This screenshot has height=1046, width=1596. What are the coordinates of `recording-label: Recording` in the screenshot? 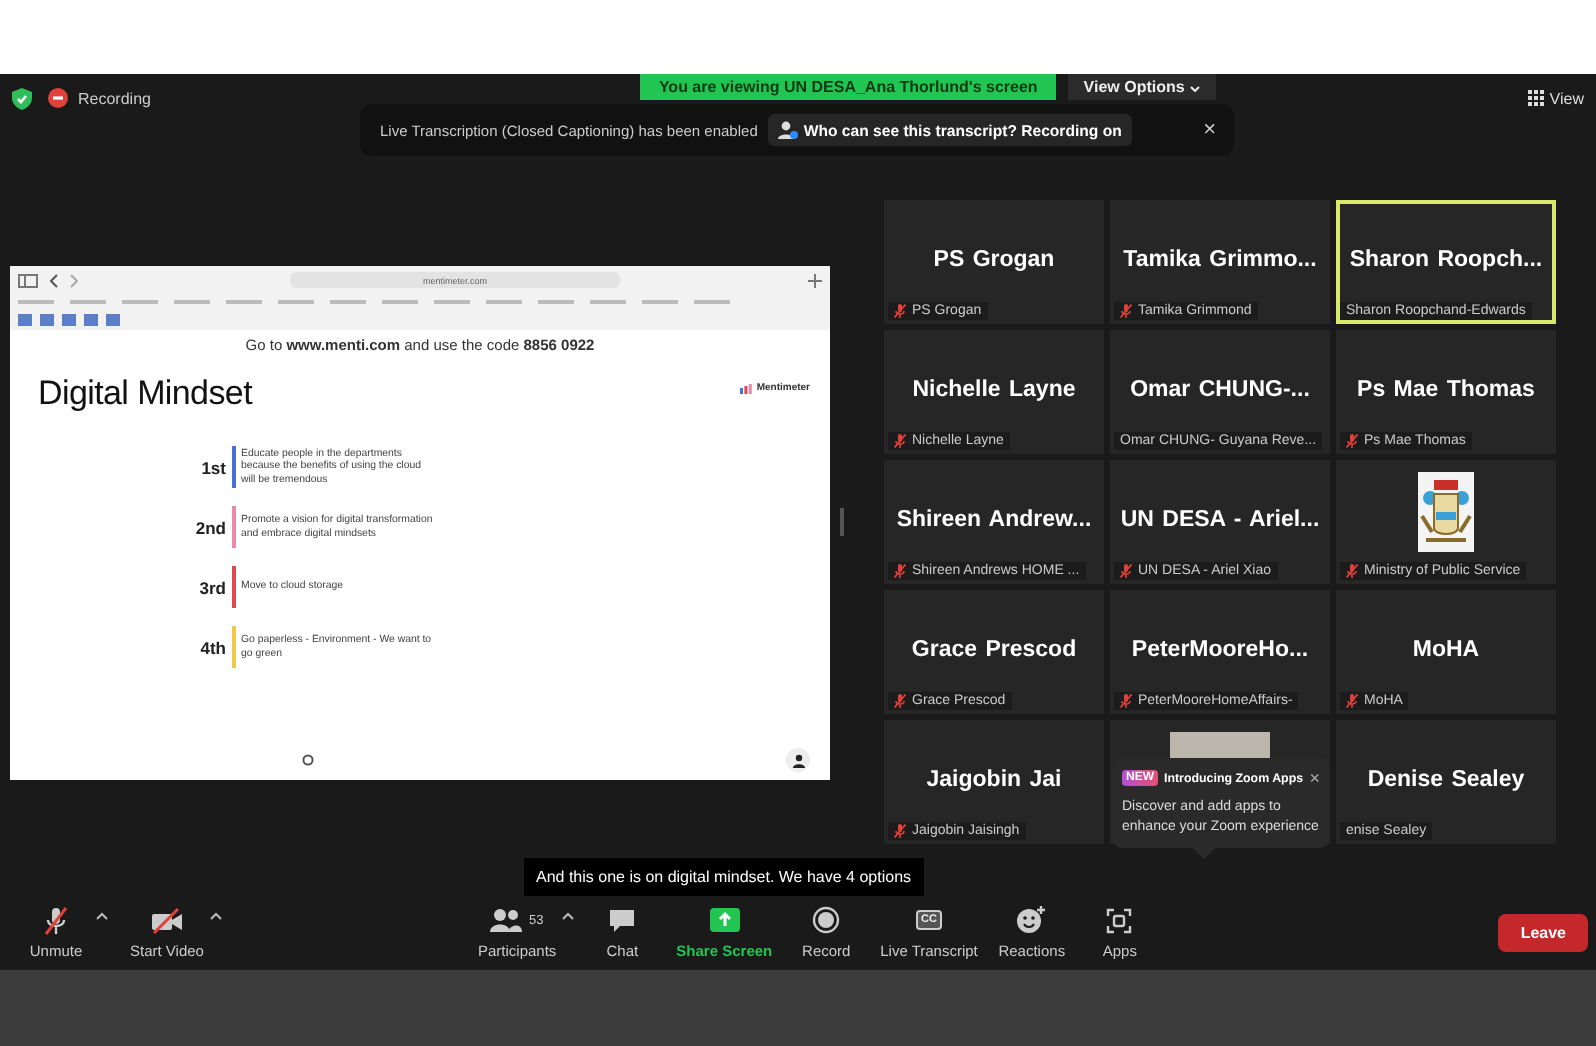 It's located at (114, 98).